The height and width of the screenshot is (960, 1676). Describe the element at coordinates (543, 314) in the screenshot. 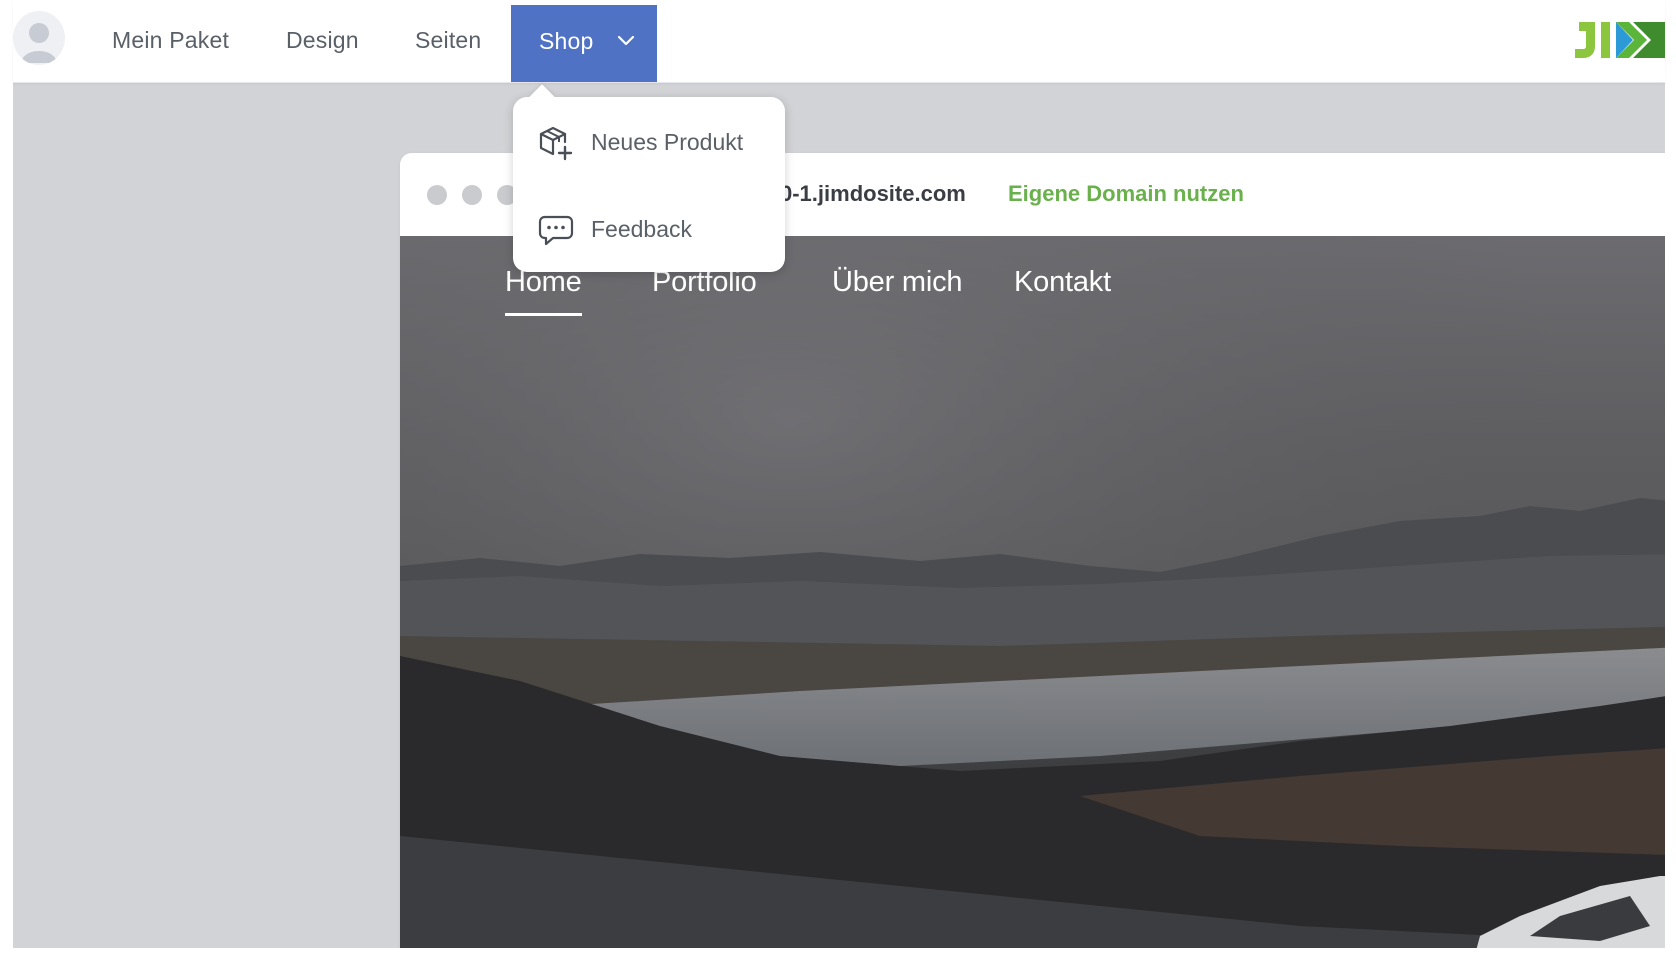

I see `active-page-underline` at that location.